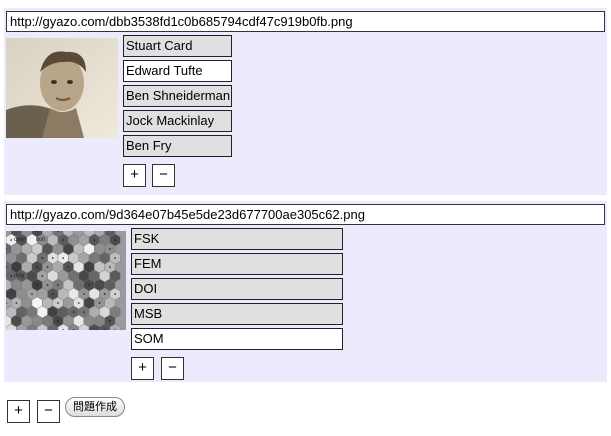  What do you see at coordinates (237, 239) in the screenshot?
I see `list-item: FSK` at bounding box center [237, 239].